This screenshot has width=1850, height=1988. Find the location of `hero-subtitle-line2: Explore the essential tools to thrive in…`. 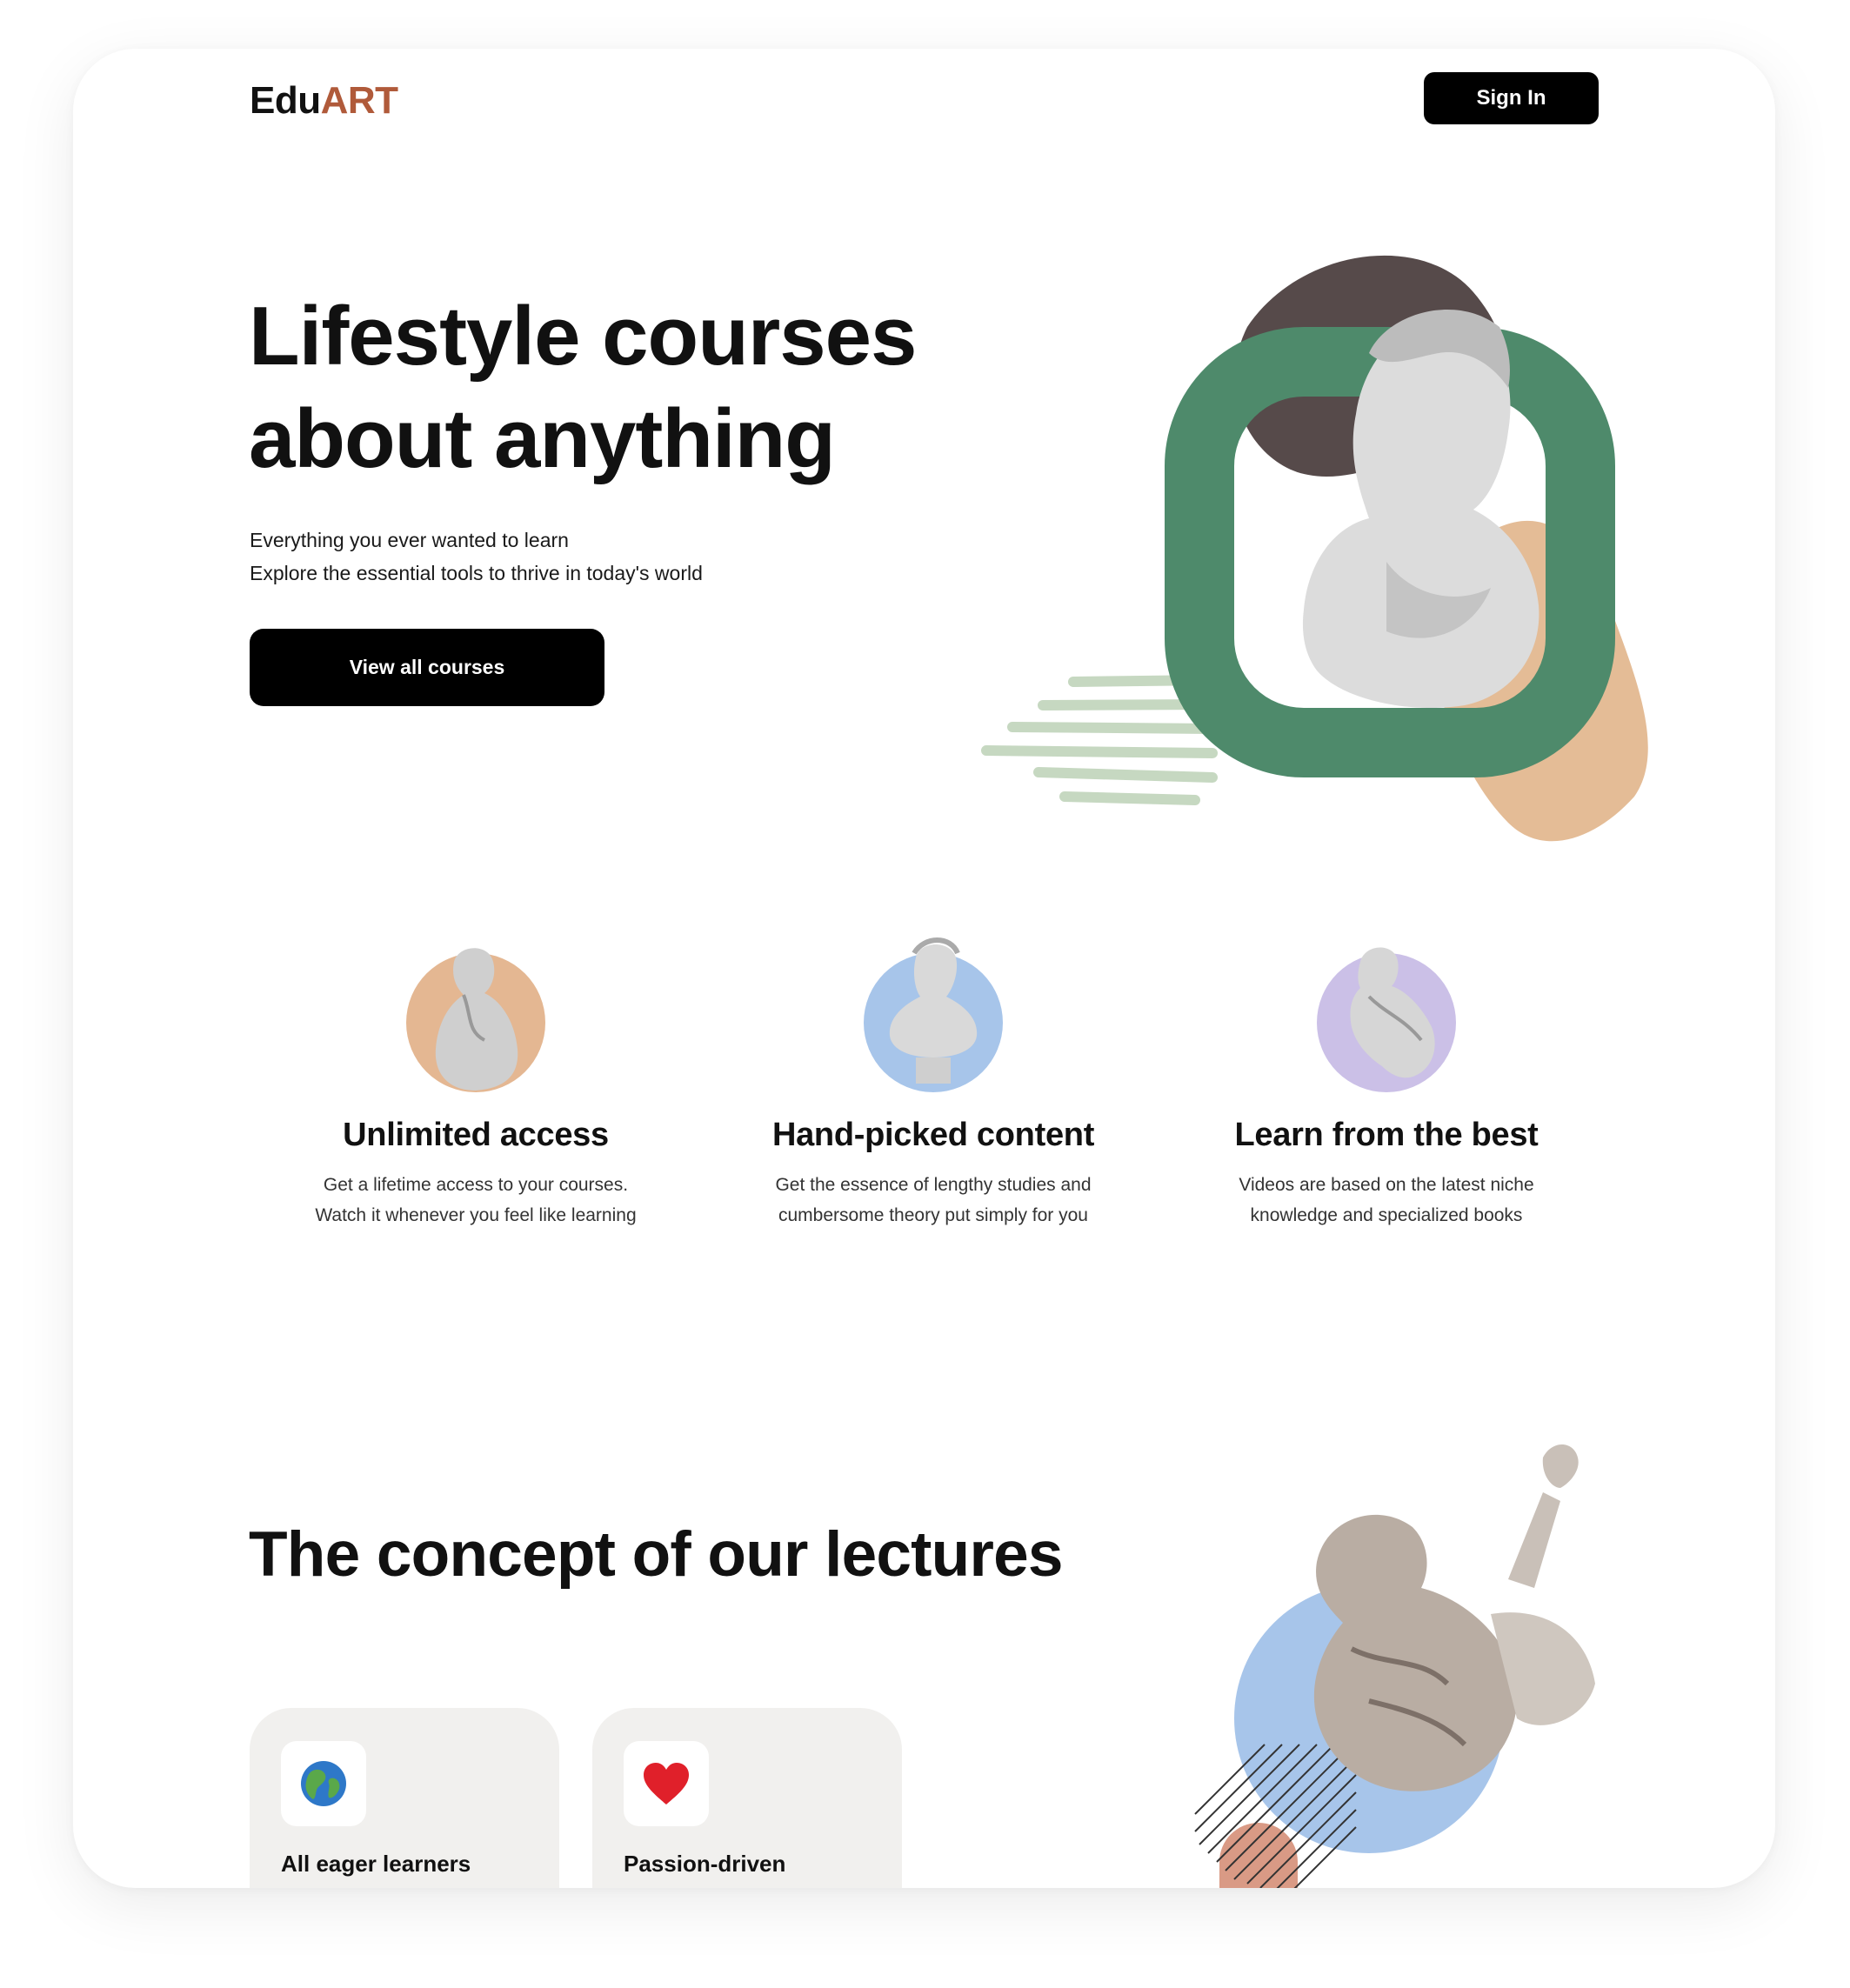

hero-subtitle-line2: Explore the essential tools to thrive in… is located at coordinates (476, 573).